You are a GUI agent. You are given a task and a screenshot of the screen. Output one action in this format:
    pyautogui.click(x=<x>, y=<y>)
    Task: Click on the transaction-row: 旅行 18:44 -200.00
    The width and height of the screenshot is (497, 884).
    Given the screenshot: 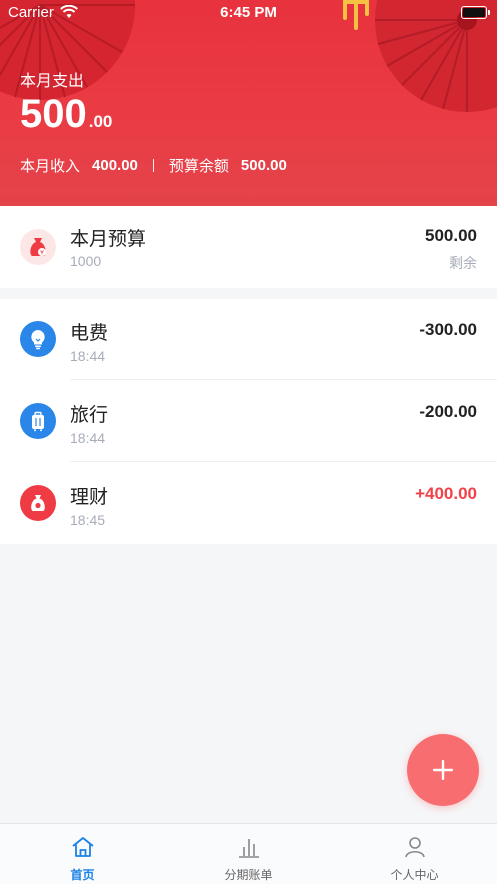 What is the action you would take?
    pyautogui.click(x=248, y=421)
    